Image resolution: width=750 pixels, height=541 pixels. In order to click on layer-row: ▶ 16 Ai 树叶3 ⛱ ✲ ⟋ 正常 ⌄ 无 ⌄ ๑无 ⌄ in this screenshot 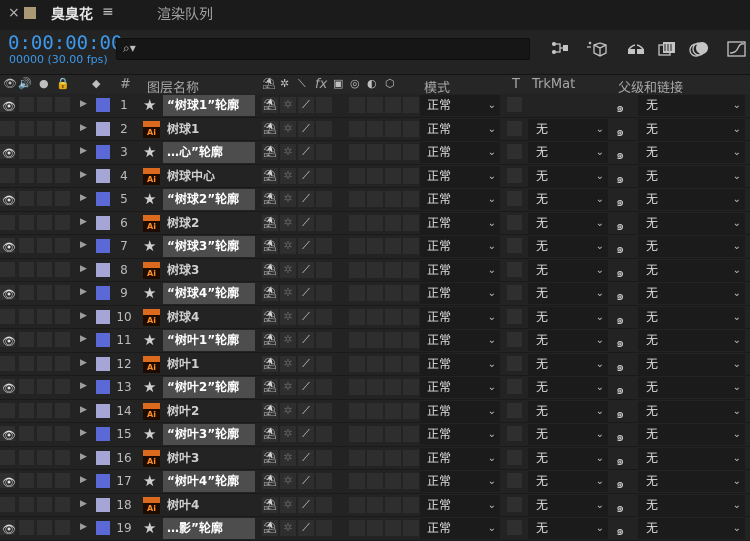, I will do `click(375, 458)`.